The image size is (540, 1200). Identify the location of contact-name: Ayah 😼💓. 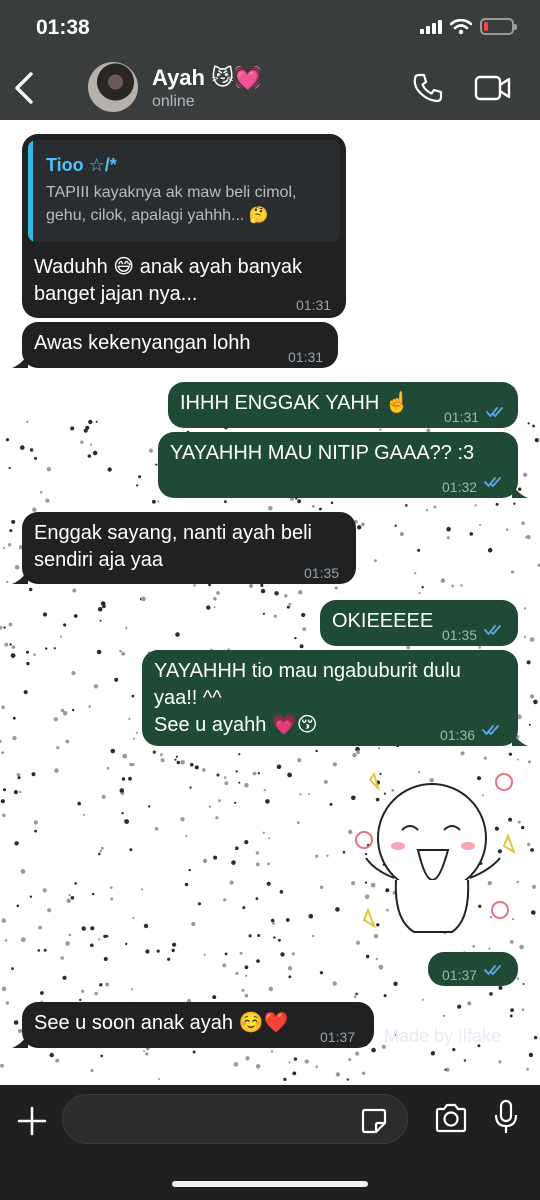
(206, 78).